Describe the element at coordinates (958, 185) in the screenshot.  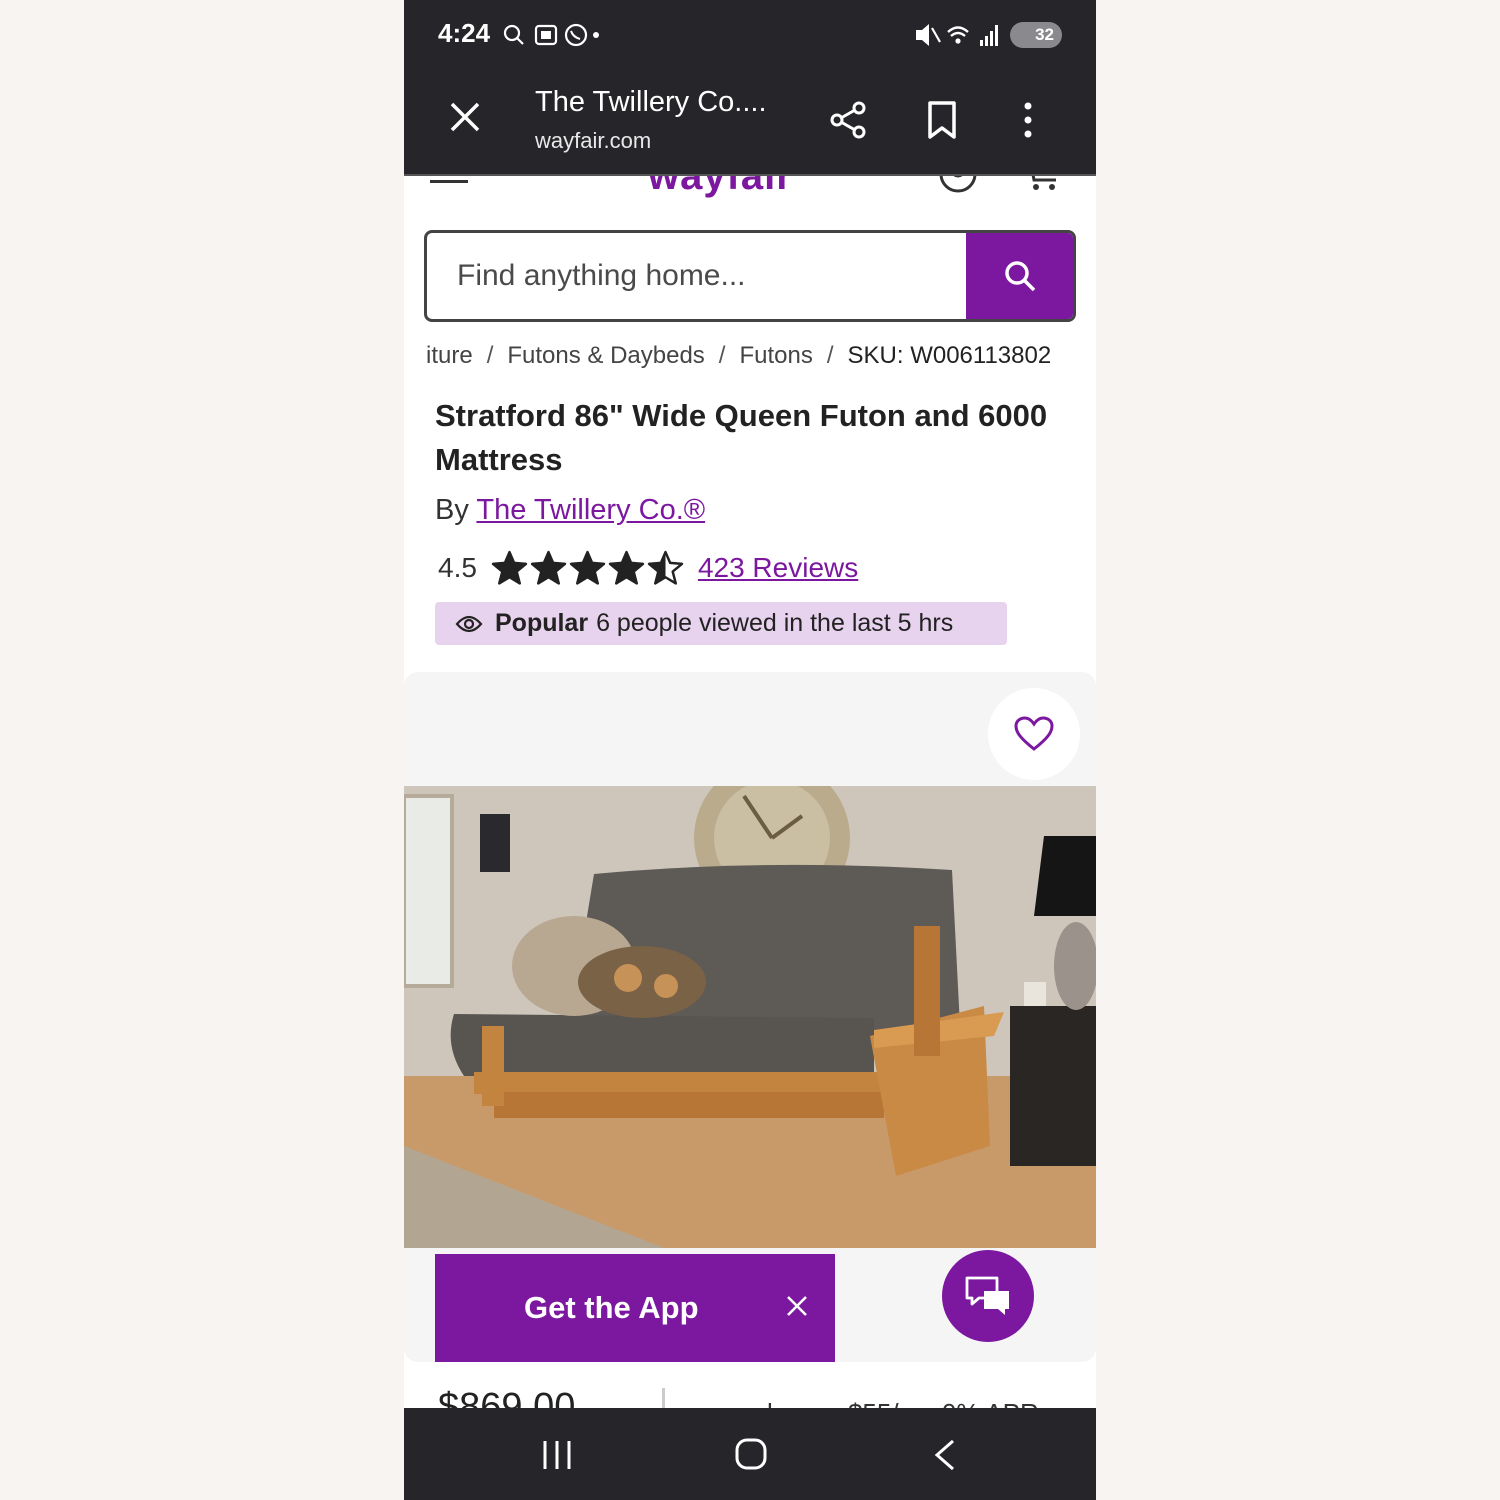
I see `account-icon` at that location.